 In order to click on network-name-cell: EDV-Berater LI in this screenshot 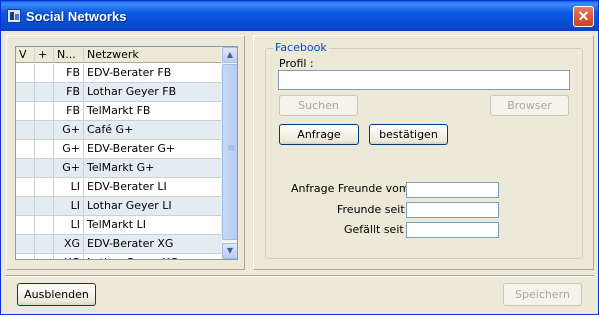, I will do `click(127, 186)`.